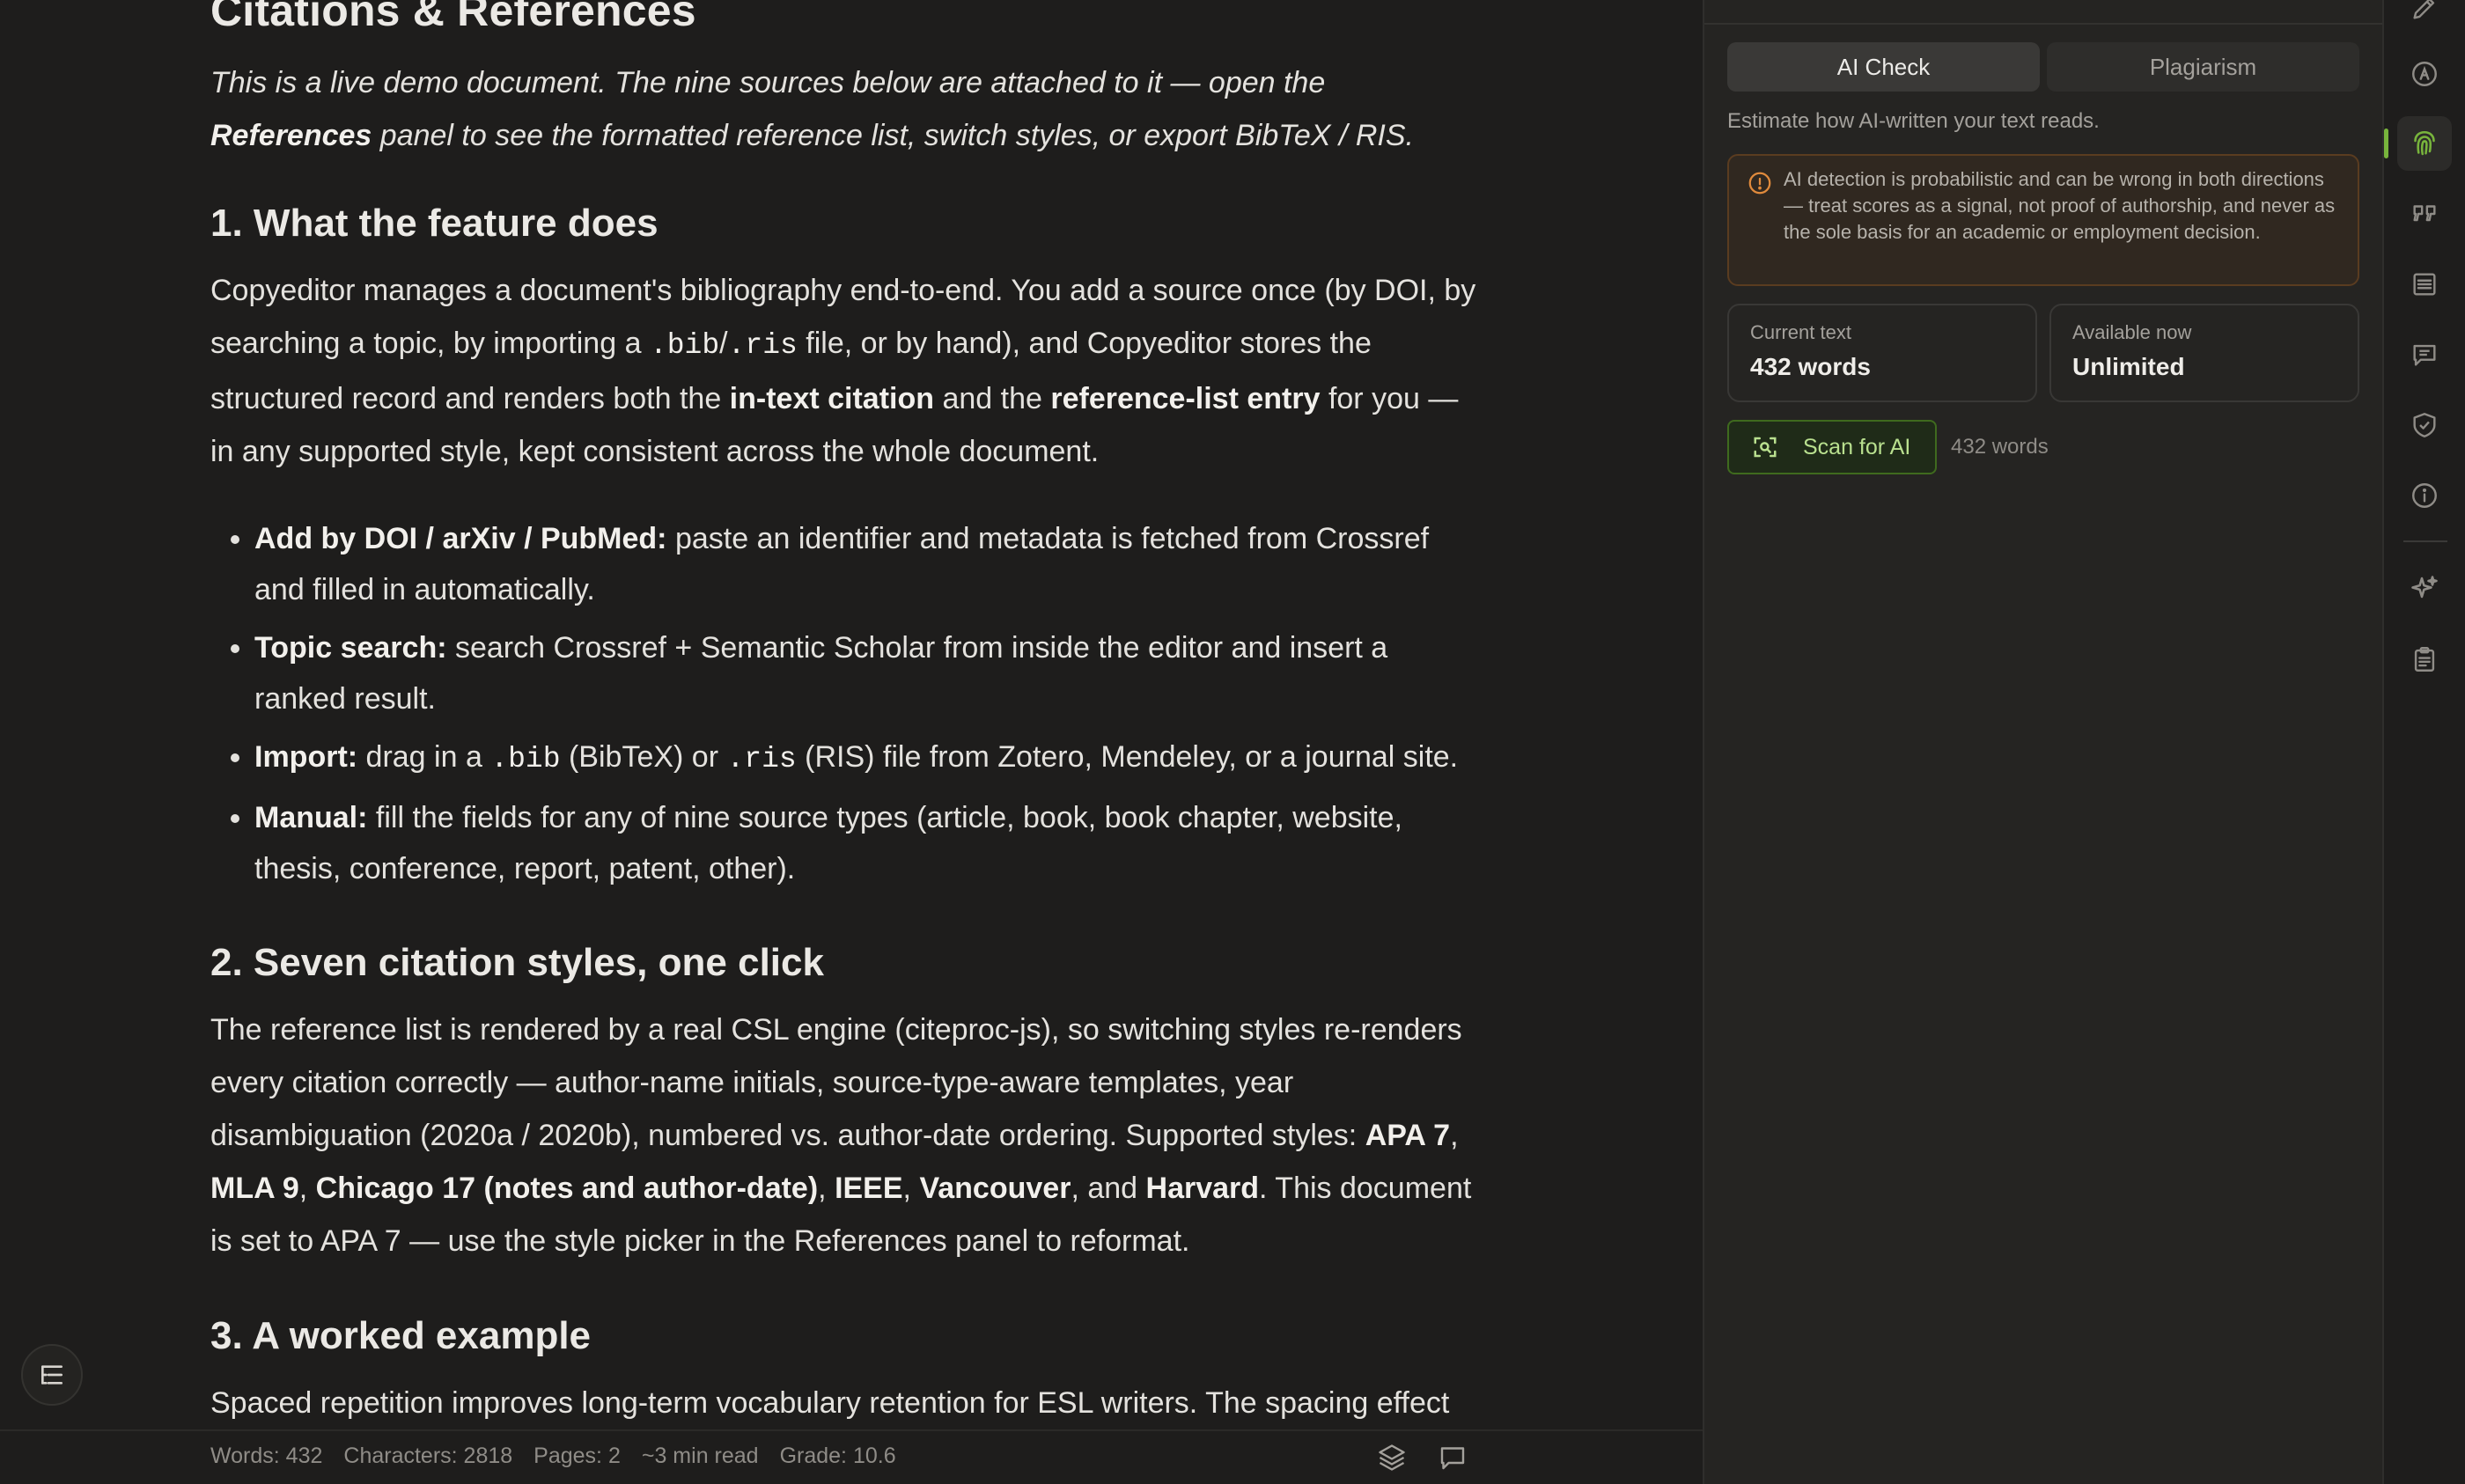 The height and width of the screenshot is (1484, 2465). Describe the element at coordinates (2424, 589) in the screenshot. I see `sparkle-icon` at that location.